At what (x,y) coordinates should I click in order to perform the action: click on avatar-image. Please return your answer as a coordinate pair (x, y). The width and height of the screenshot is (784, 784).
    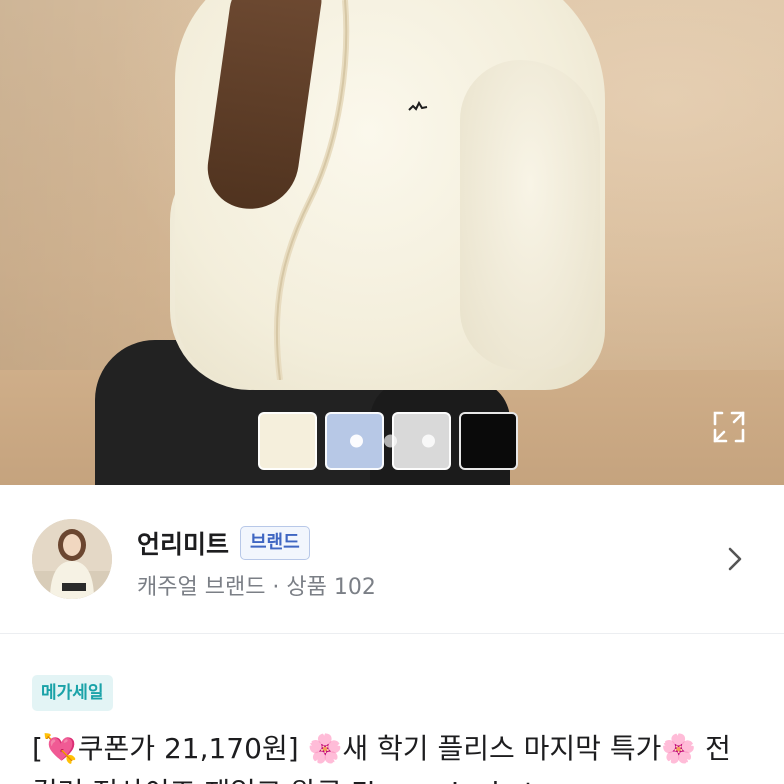
    Looking at the image, I should click on (72, 559).